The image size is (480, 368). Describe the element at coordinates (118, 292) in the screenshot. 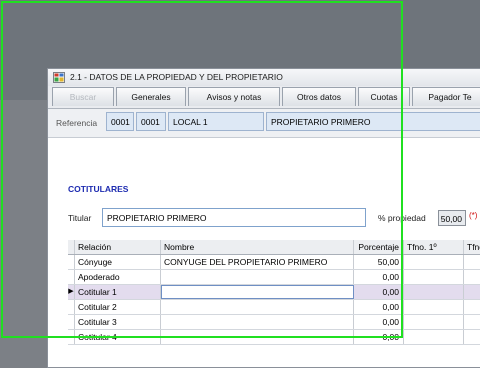

I see `cell-relacion: Cotitular 1` at that location.